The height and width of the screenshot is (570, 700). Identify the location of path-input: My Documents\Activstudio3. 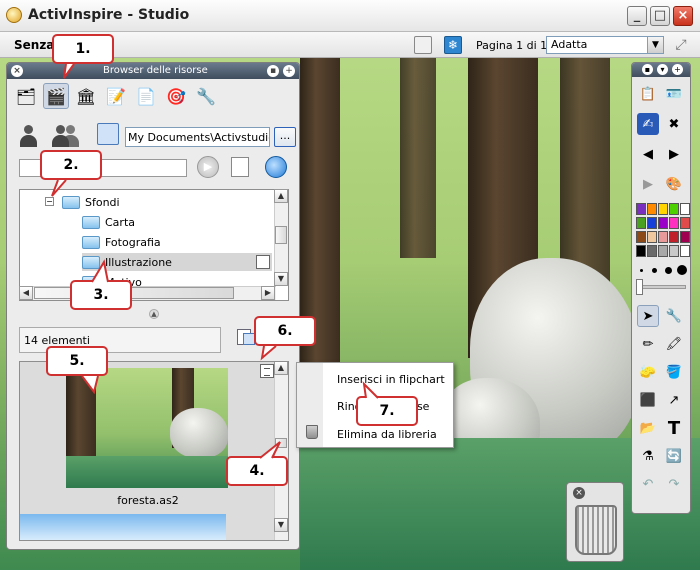
(197, 137).